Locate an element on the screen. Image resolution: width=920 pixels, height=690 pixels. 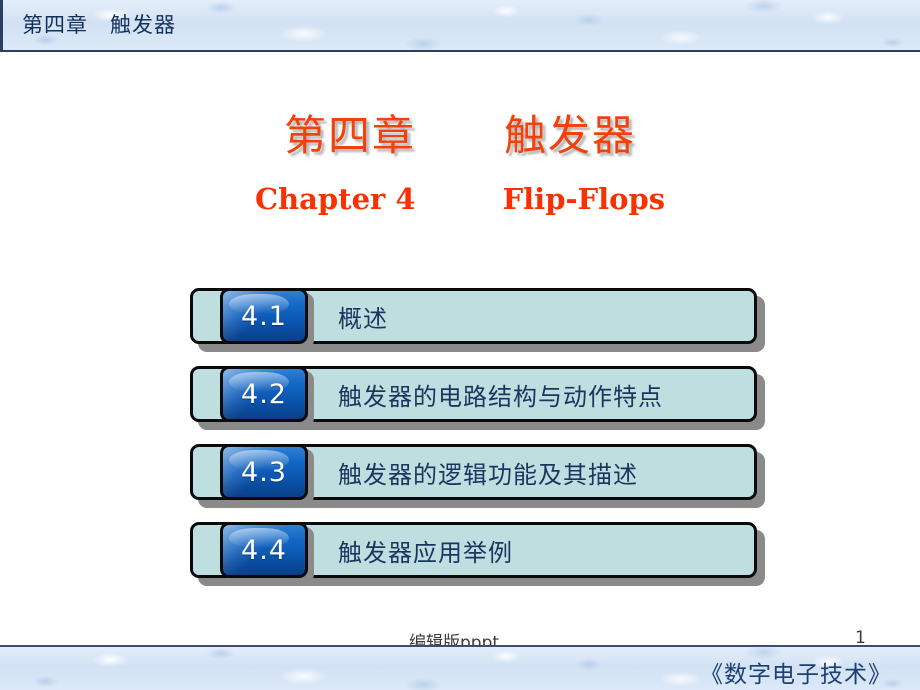
agenda-section-number: 4.2 is located at coordinates (264, 394).